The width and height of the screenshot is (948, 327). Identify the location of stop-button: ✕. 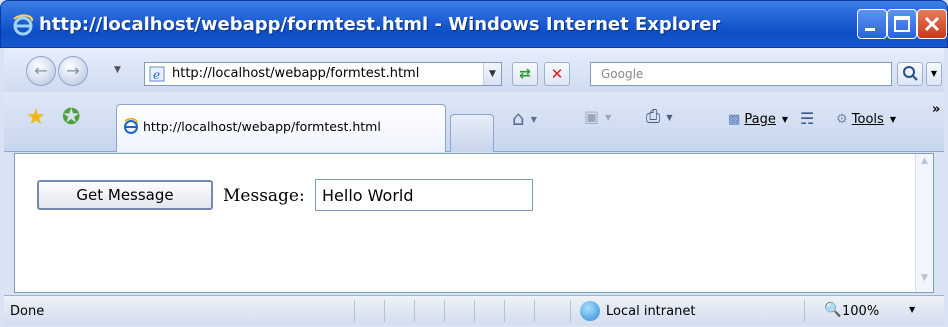
(557, 74).